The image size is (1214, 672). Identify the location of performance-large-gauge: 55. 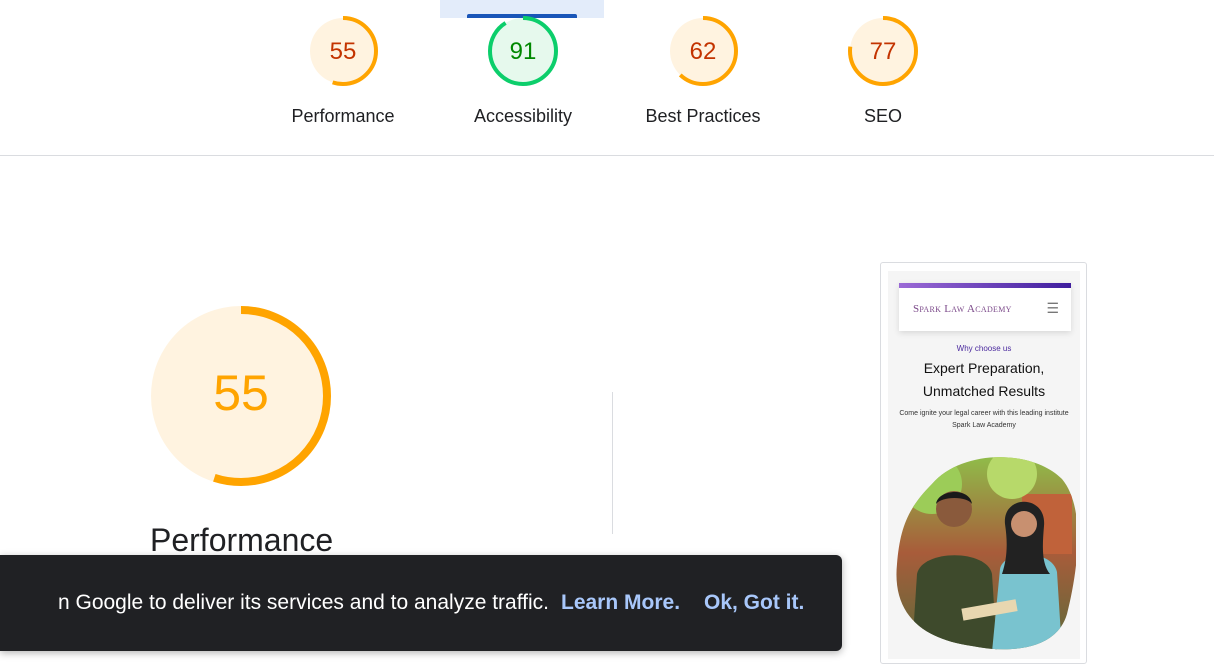
(241, 396).